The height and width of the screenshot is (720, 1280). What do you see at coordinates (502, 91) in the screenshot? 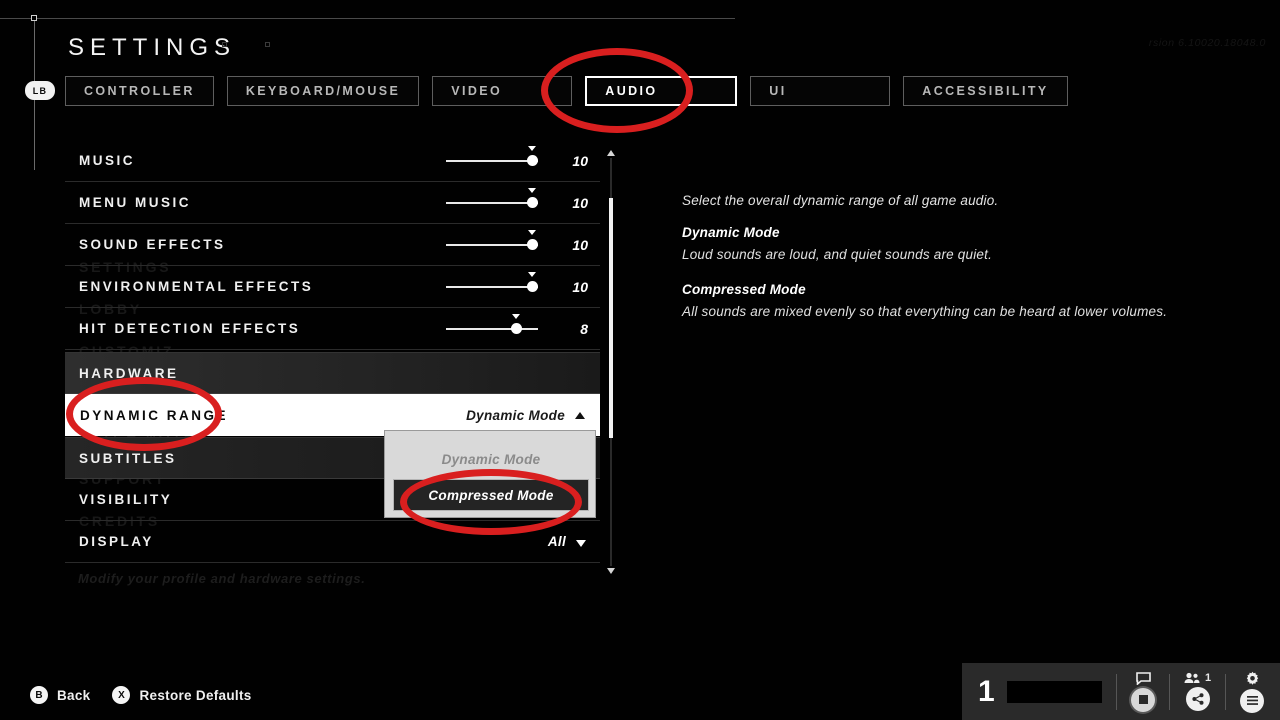
I see `tab-video: VIDEO` at bounding box center [502, 91].